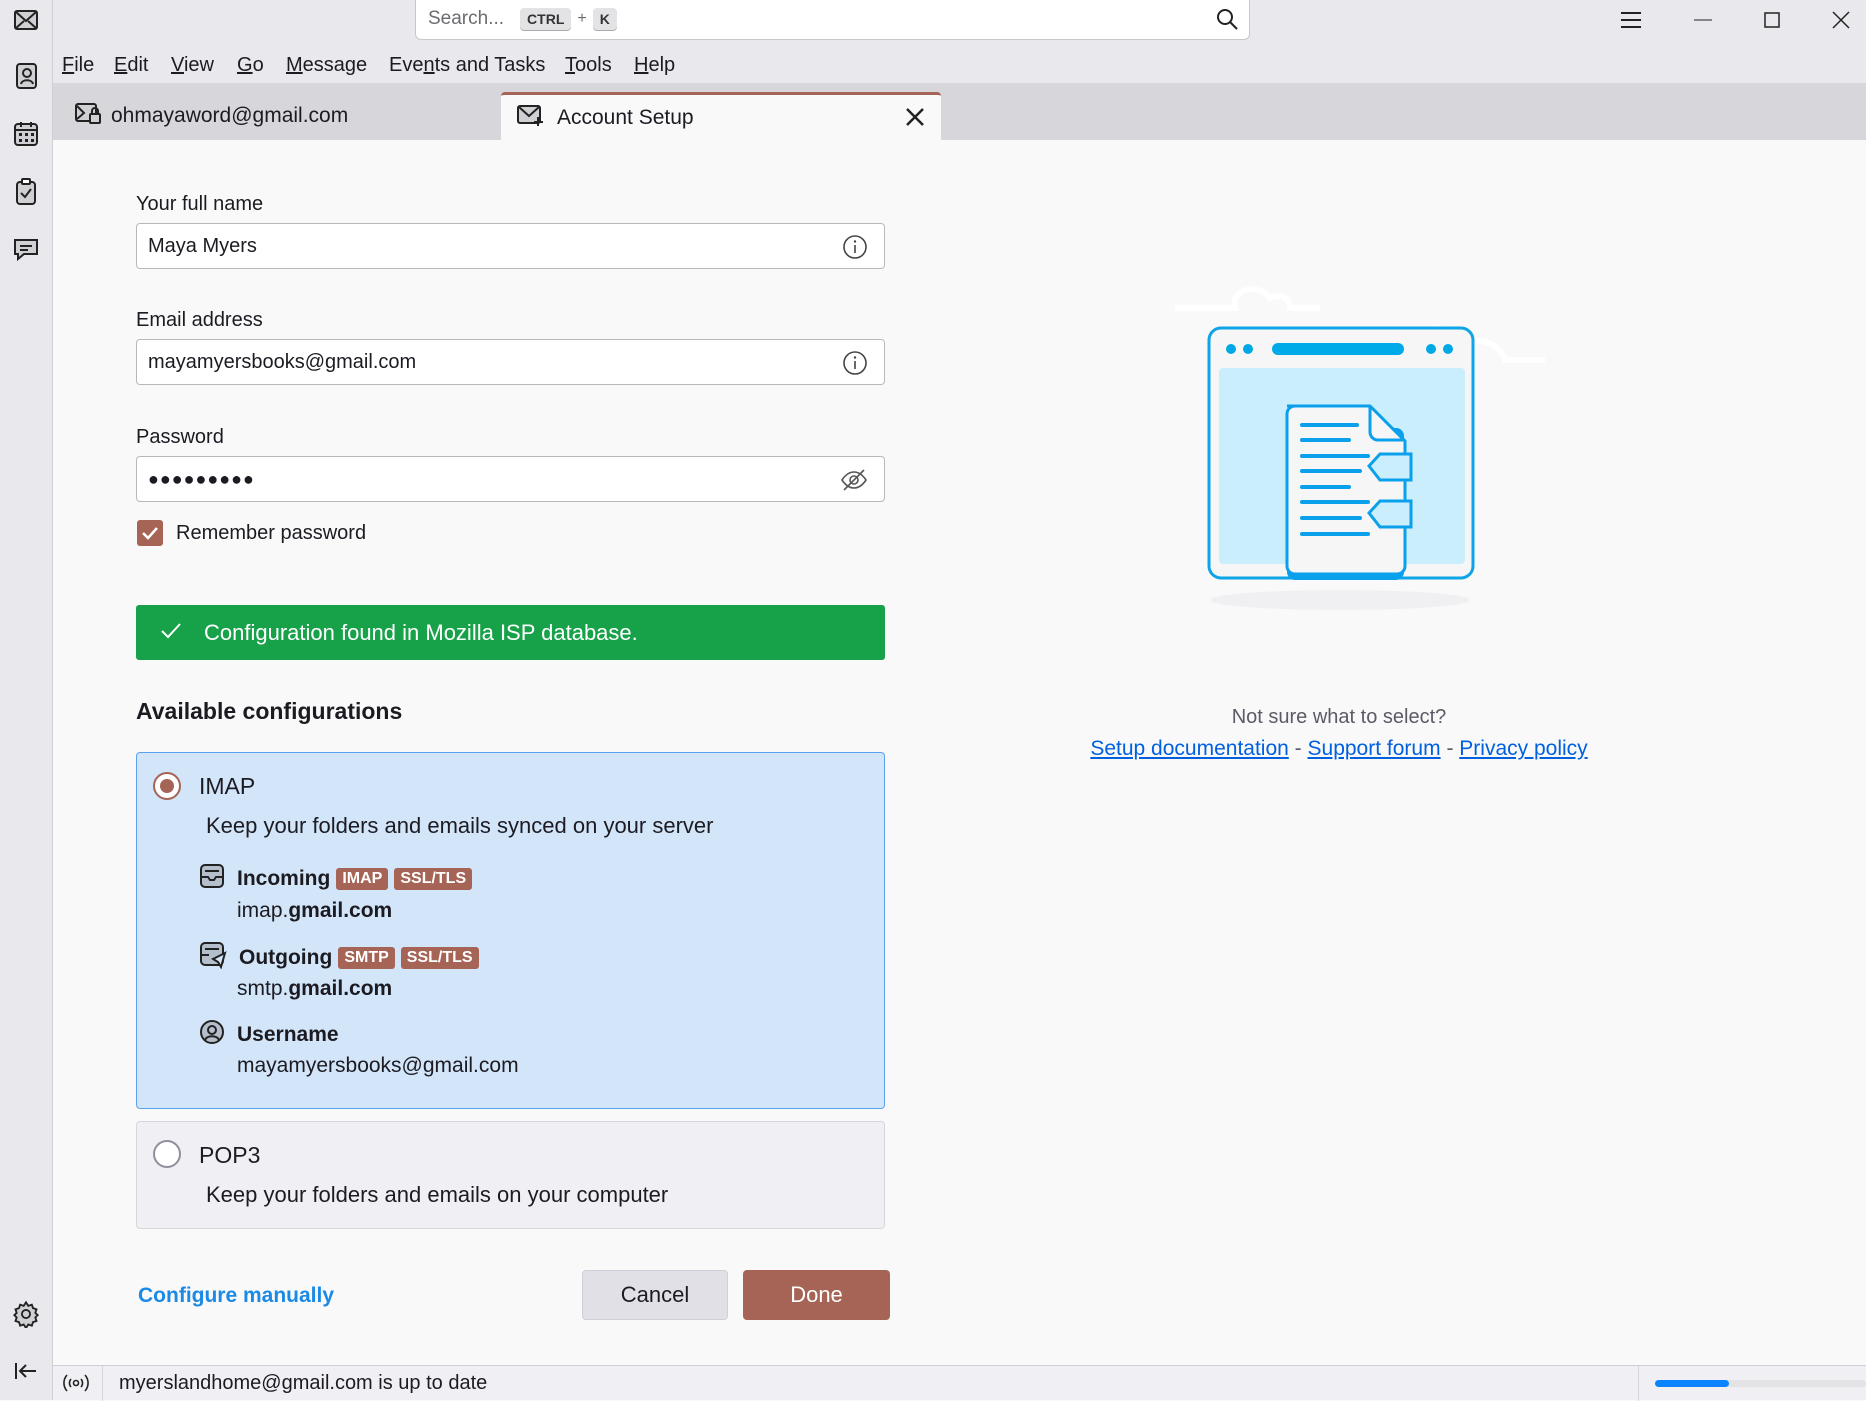 The image size is (1866, 1401). I want to click on menu-help: Help, so click(654, 65).